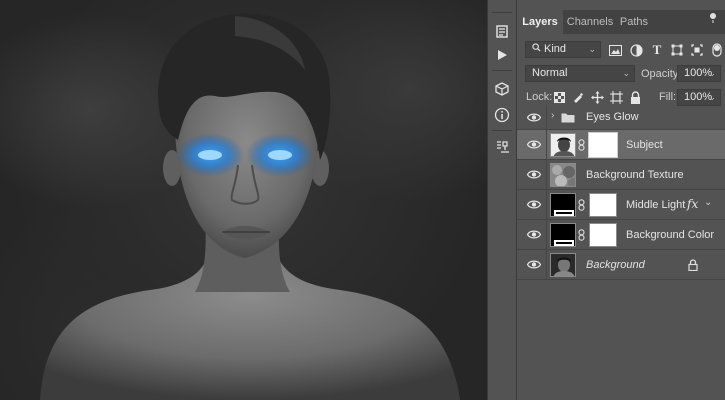  Describe the element at coordinates (502, 12) in the screenshot. I see `strip-grip` at that location.